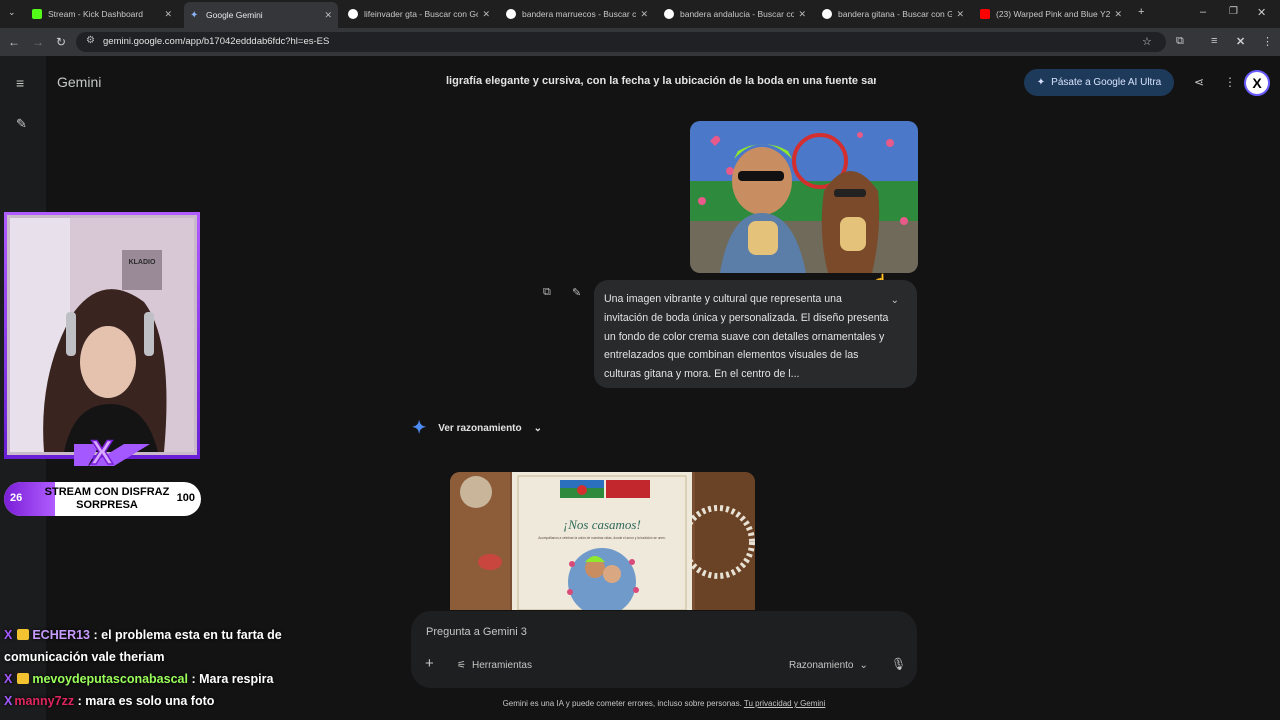  I want to click on new-tab-icon: +, so click(1141, 12).